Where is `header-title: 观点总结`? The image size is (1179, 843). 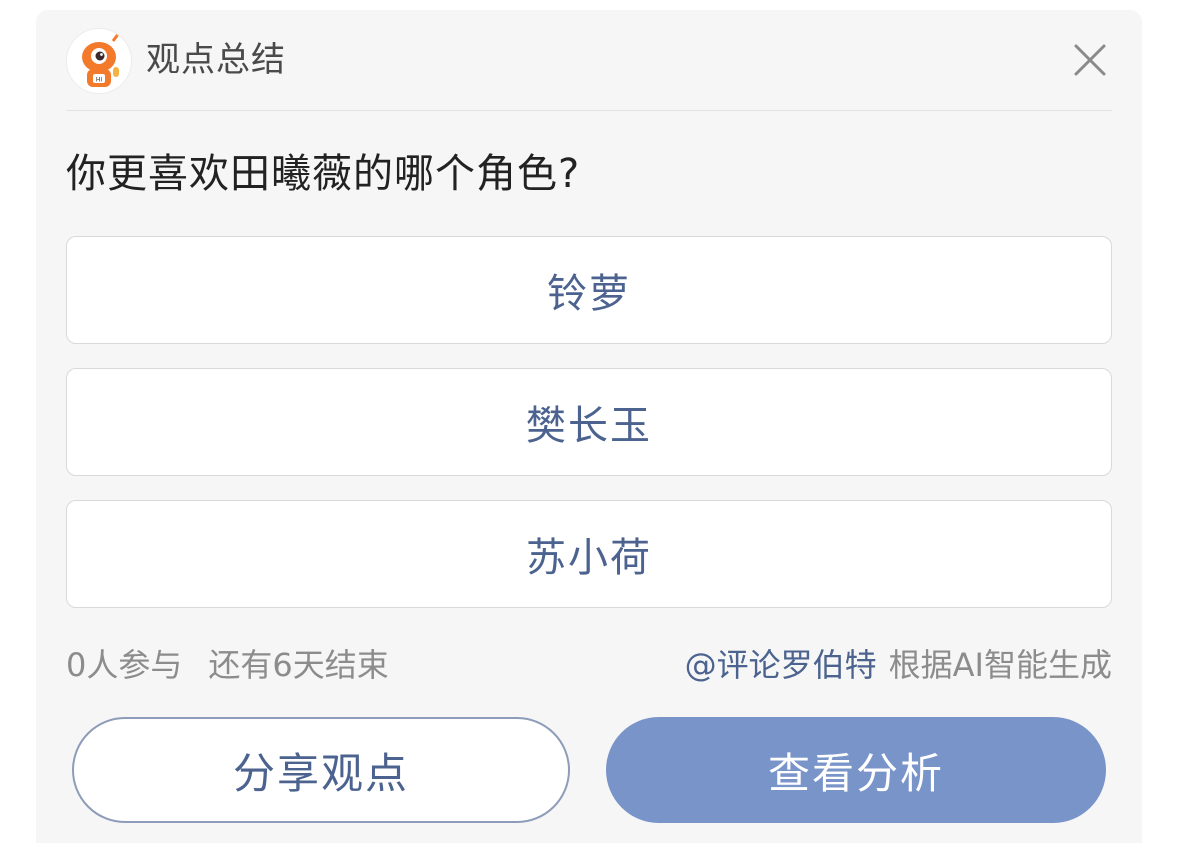
header-title: 观点总结 is located at coordinates (216, 60).